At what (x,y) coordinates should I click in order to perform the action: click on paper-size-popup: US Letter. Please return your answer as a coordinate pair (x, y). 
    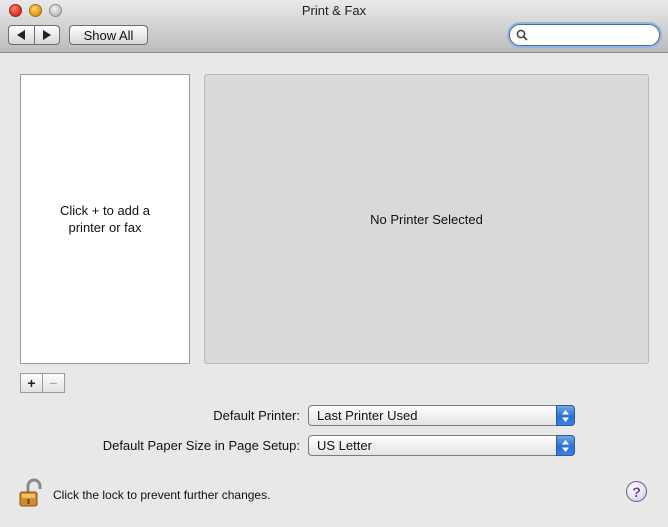
    Looking at the image, I should click on (441, 445).